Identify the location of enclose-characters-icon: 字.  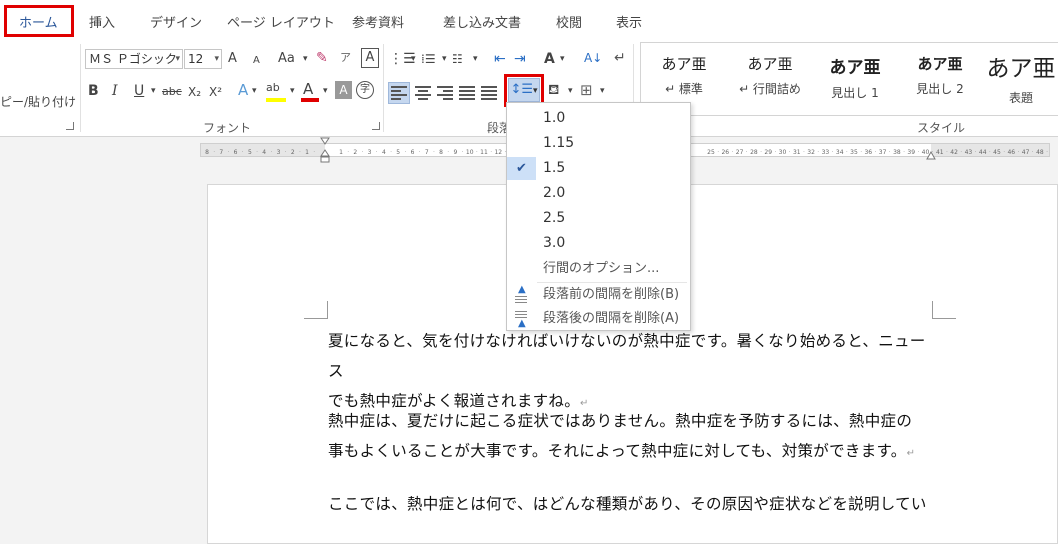
(365, 90).